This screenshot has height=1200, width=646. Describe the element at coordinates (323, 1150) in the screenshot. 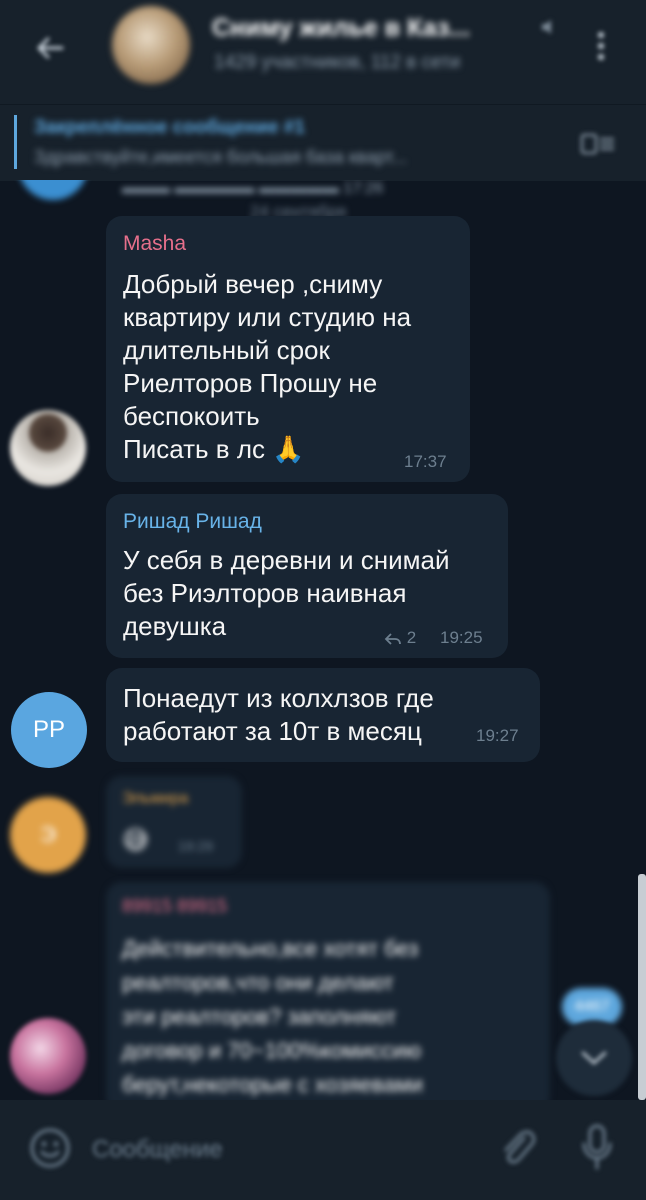

I see `message-composer: Сообщение` at that location.